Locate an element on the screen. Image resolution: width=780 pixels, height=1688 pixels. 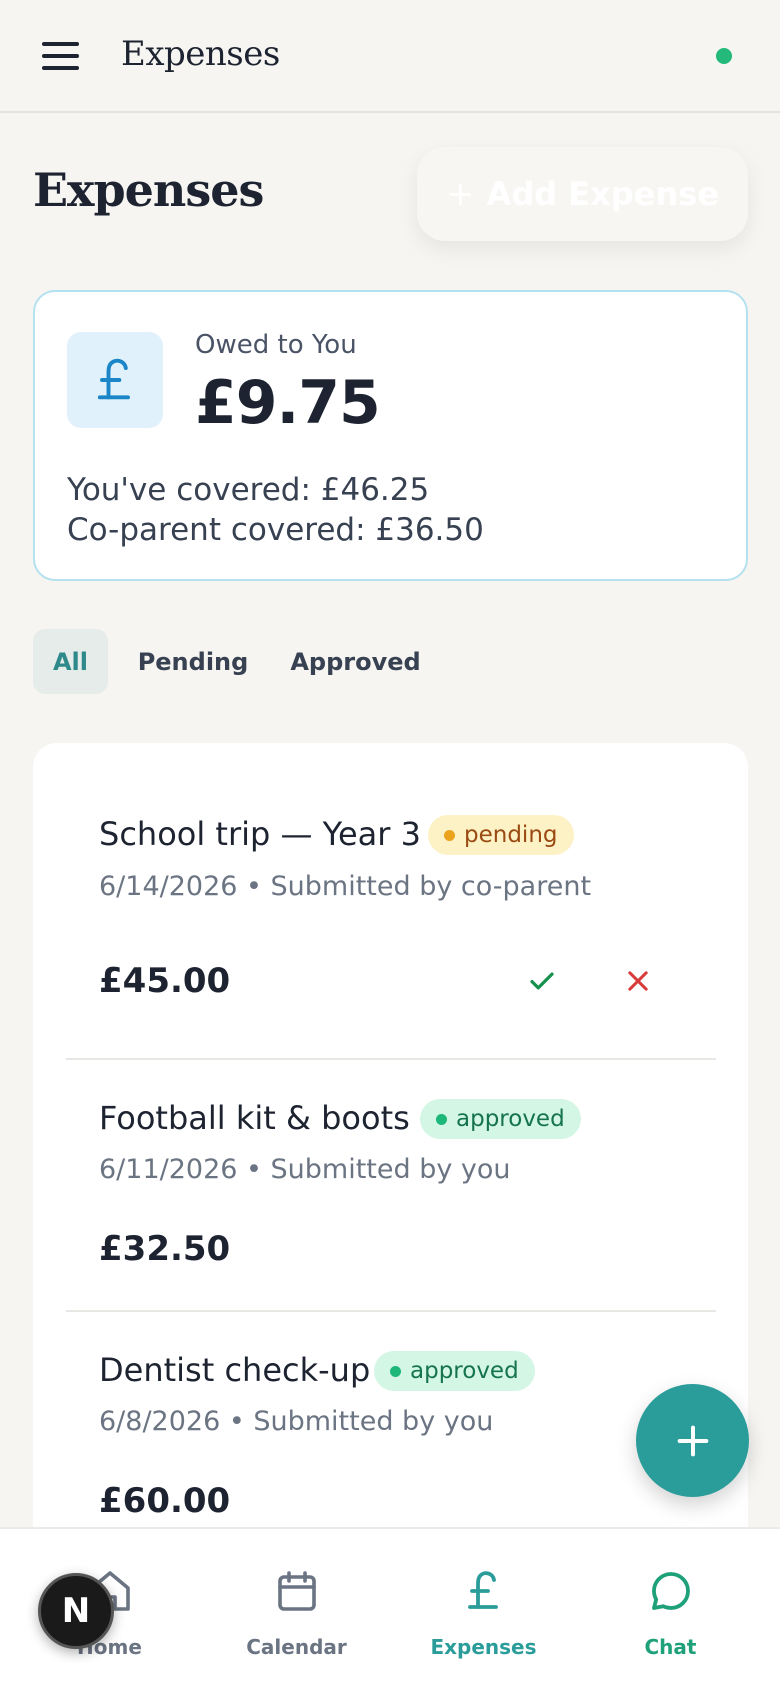
close-icon is located at coordinates (638, 981).